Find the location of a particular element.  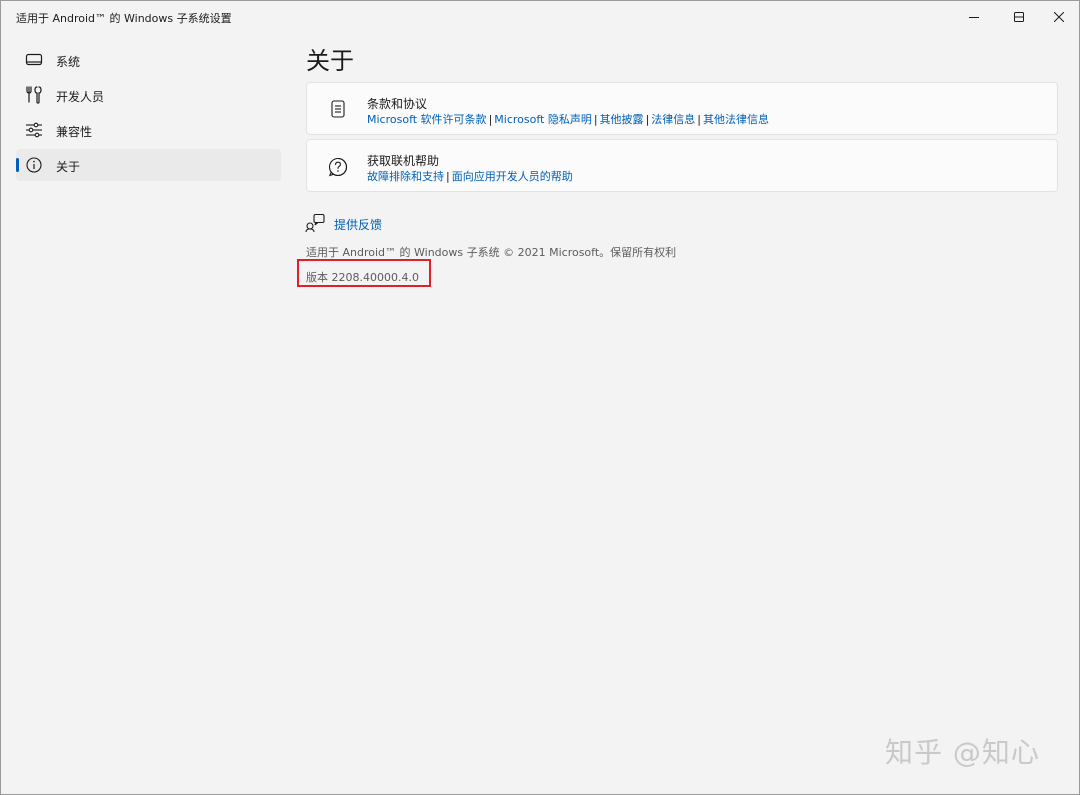

sidebar-item-compatibility: 兼容性 is located at coordinates (148, 130).